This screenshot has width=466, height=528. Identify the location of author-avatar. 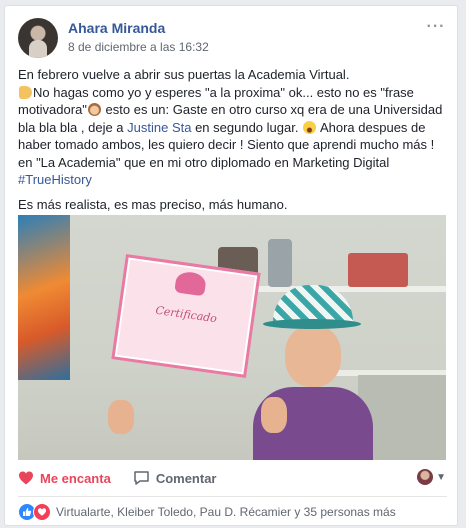
(38, 38).